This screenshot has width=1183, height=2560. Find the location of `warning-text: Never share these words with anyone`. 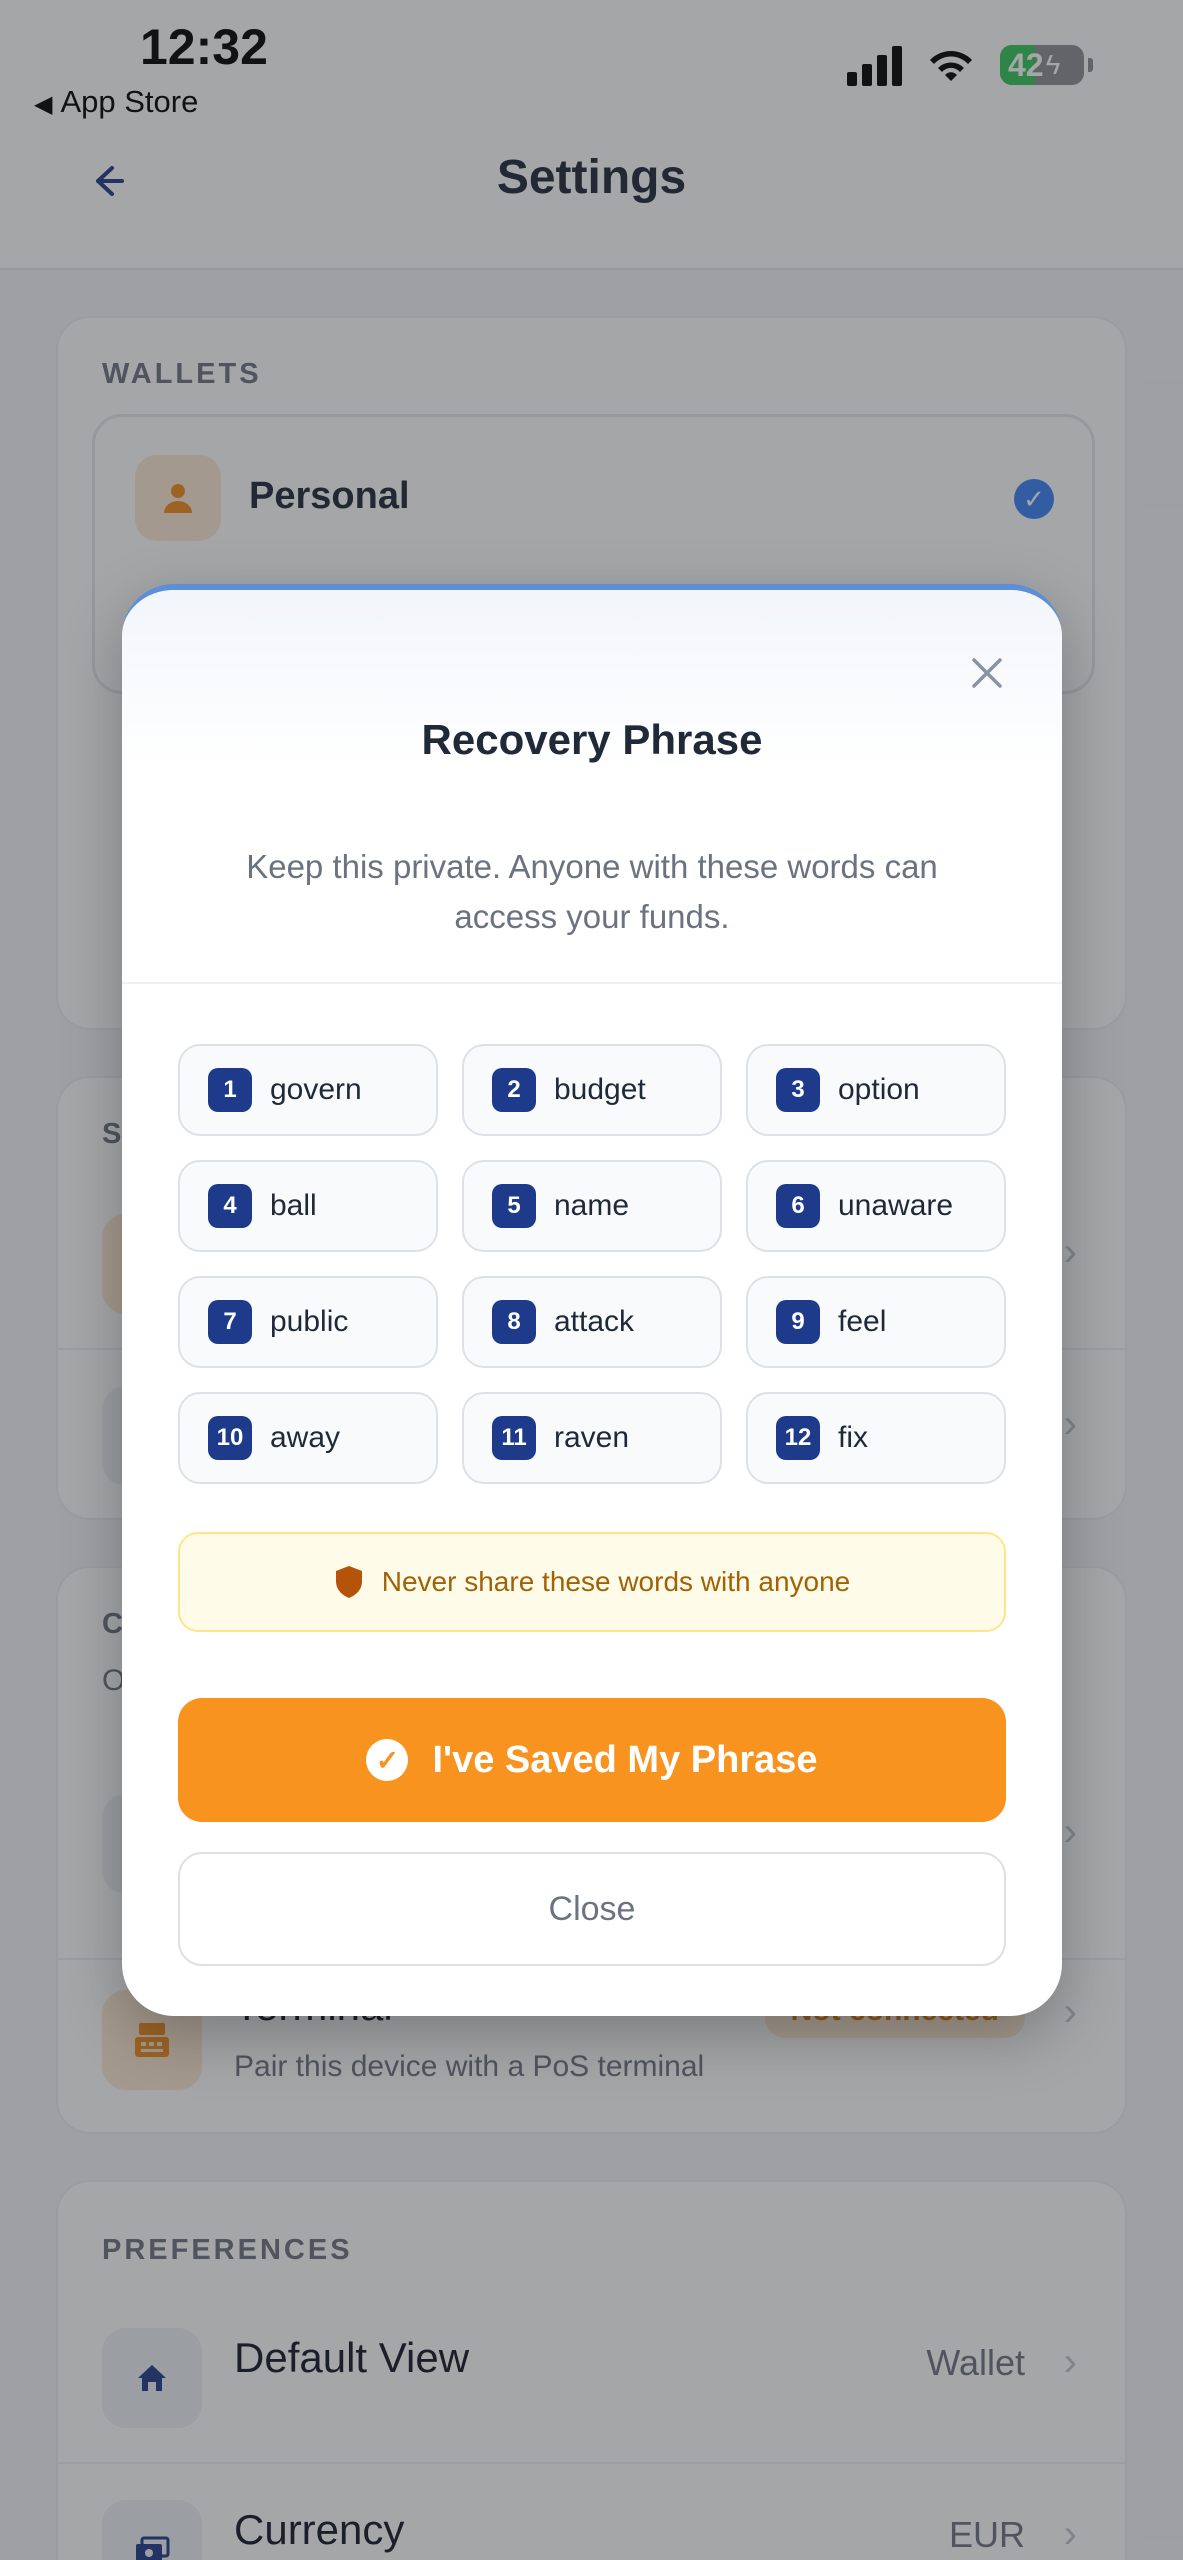

warning-text: Never share these words with anyone is located at coordinates (616, 1581).